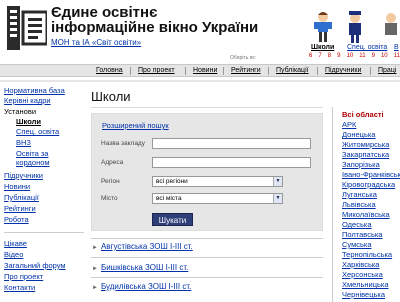 The width and height of the screenshot is (400, 302). Describe the element at coordinates (21, 197) in the screenshot. I see `sidebar-item-publications: Публікації` at that location.